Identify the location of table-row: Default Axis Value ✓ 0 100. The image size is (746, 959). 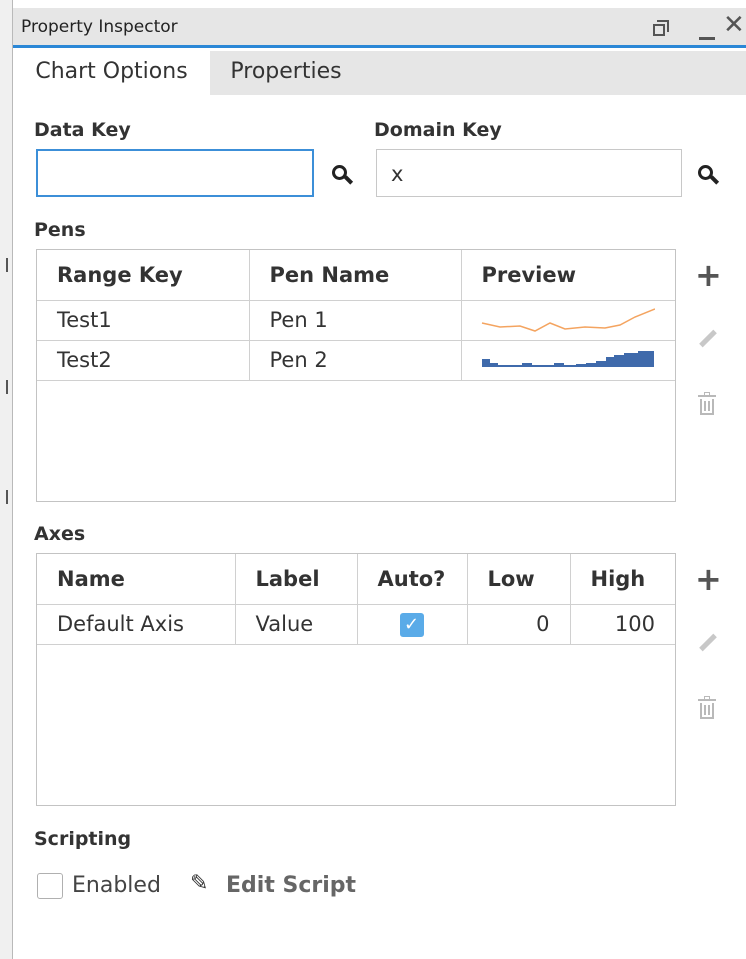
(356, 624).